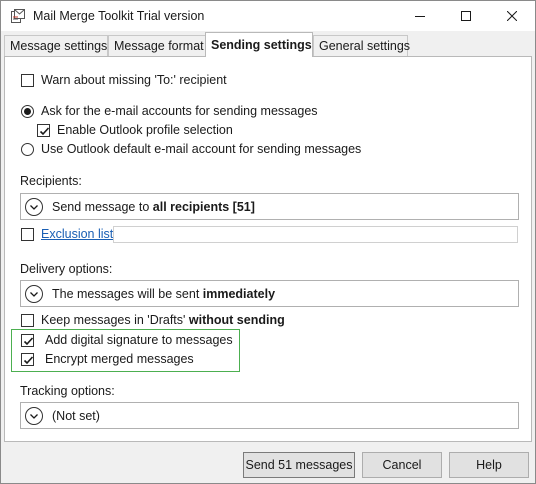 Image resolution: width=536 pixels, height=484 pixels. I want to click on exclusion-list-option: Exclusion list, so click(67, 234).